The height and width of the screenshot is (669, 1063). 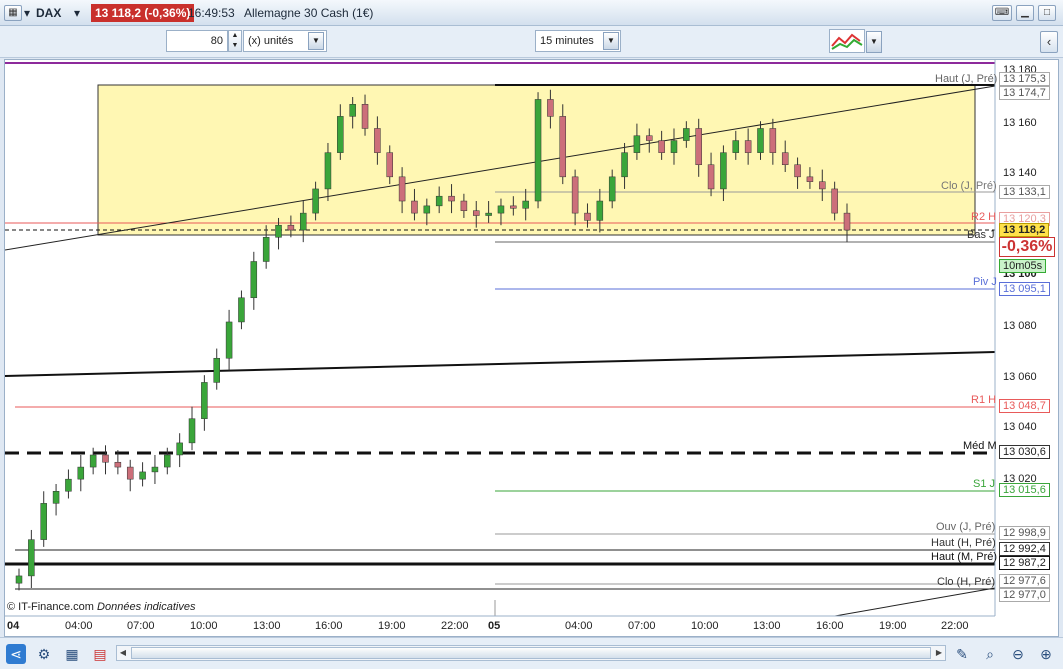 What do you see at coordinates (267, 626) in the screenshot?
I see `x-tick: 13:00` at bounding box center [267, 626].